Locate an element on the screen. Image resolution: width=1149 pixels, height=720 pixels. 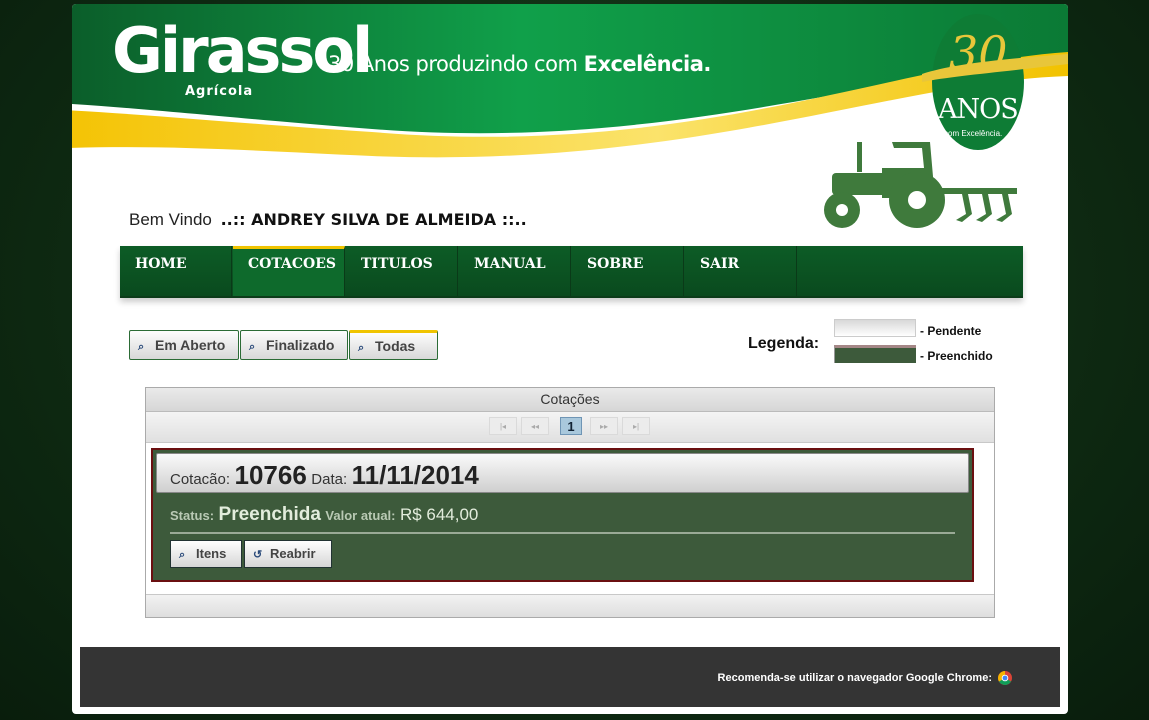
tagline-text: 30 Anos produzindo com is located at coordinates (453, 64).